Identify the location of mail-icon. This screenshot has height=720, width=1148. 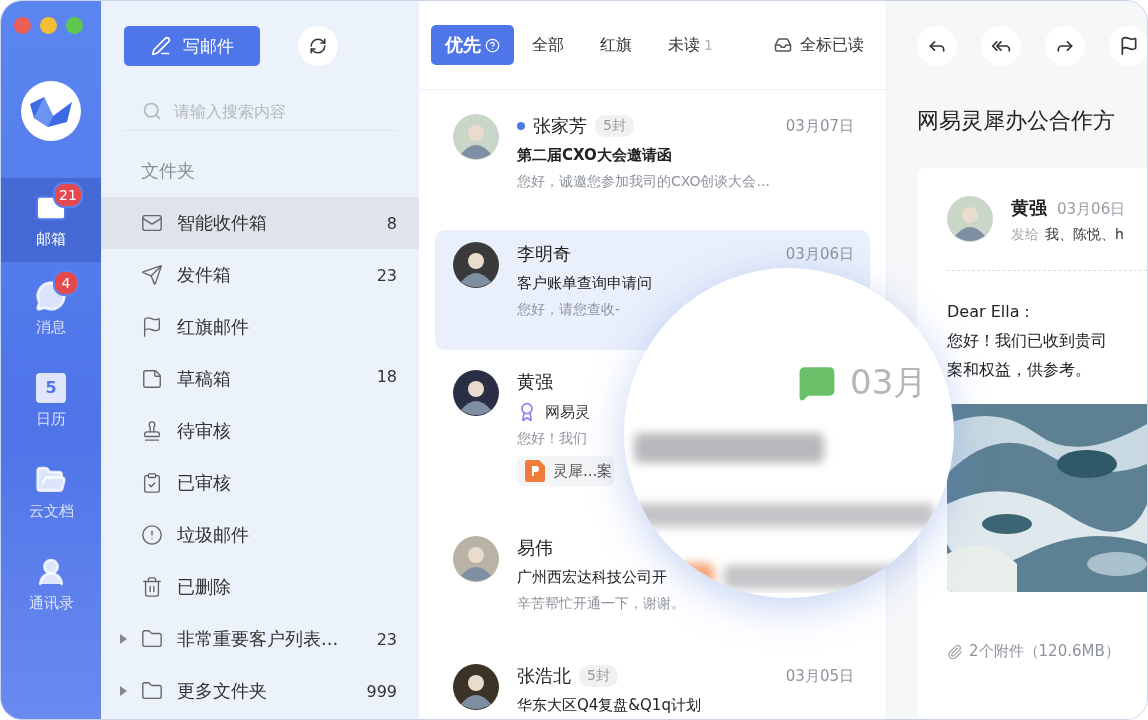
(152, 223).